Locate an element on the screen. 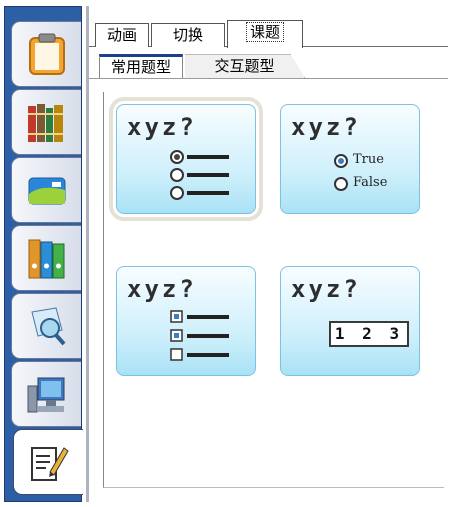 Image resolution: width=452 pixels, height=507 pixels. tab-label: 切换 is located at coordinates (187, 35).